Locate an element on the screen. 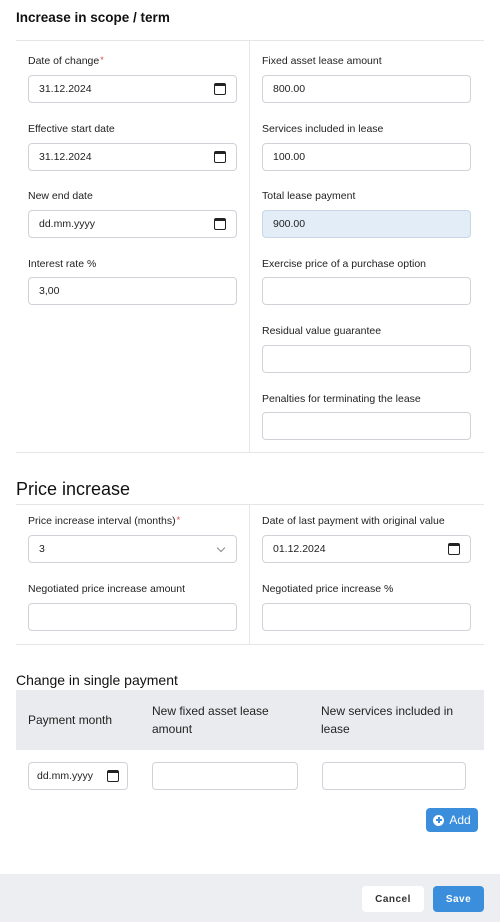 This screenshot has height=922, width=500. effective-start-field: 31.12.2024 is located at coordinates (132, 157).